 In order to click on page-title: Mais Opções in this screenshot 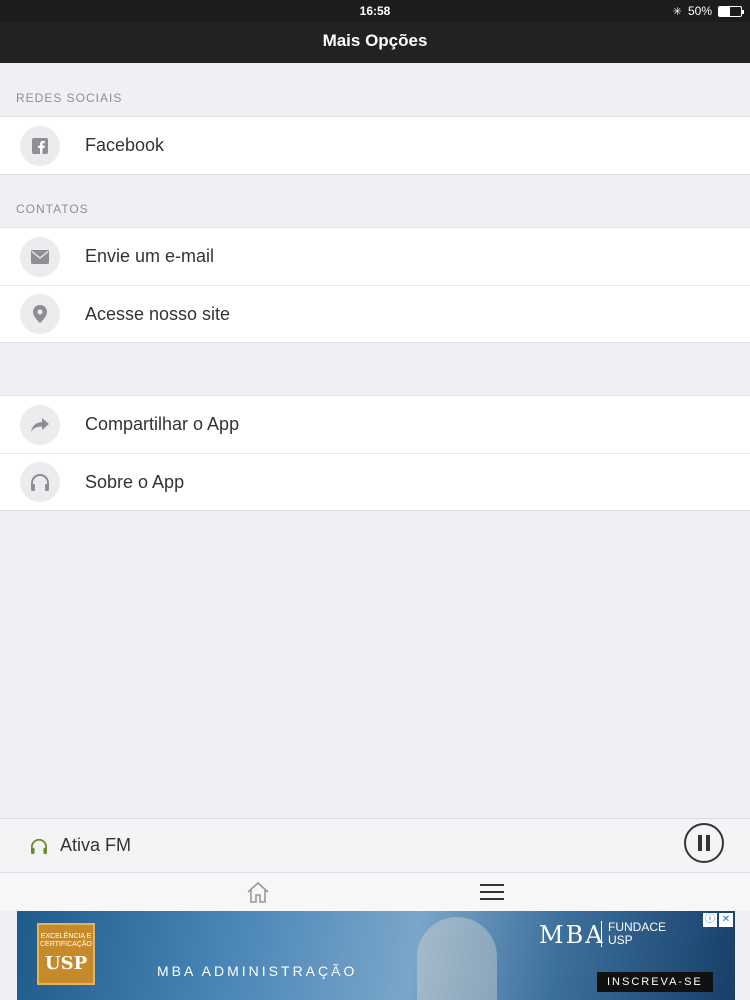, I will do `click(375, 40)`.